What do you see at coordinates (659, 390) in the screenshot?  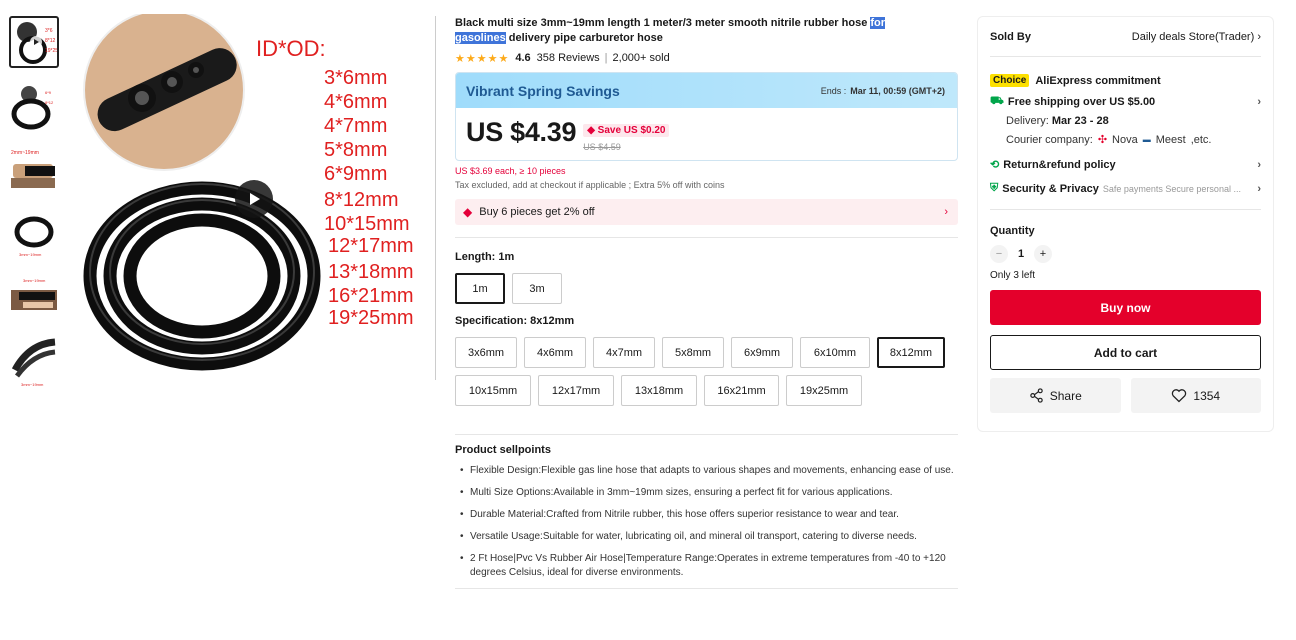 I see `spec-option-13x18mm: 13x18mm` at bounding box center [659, 390].